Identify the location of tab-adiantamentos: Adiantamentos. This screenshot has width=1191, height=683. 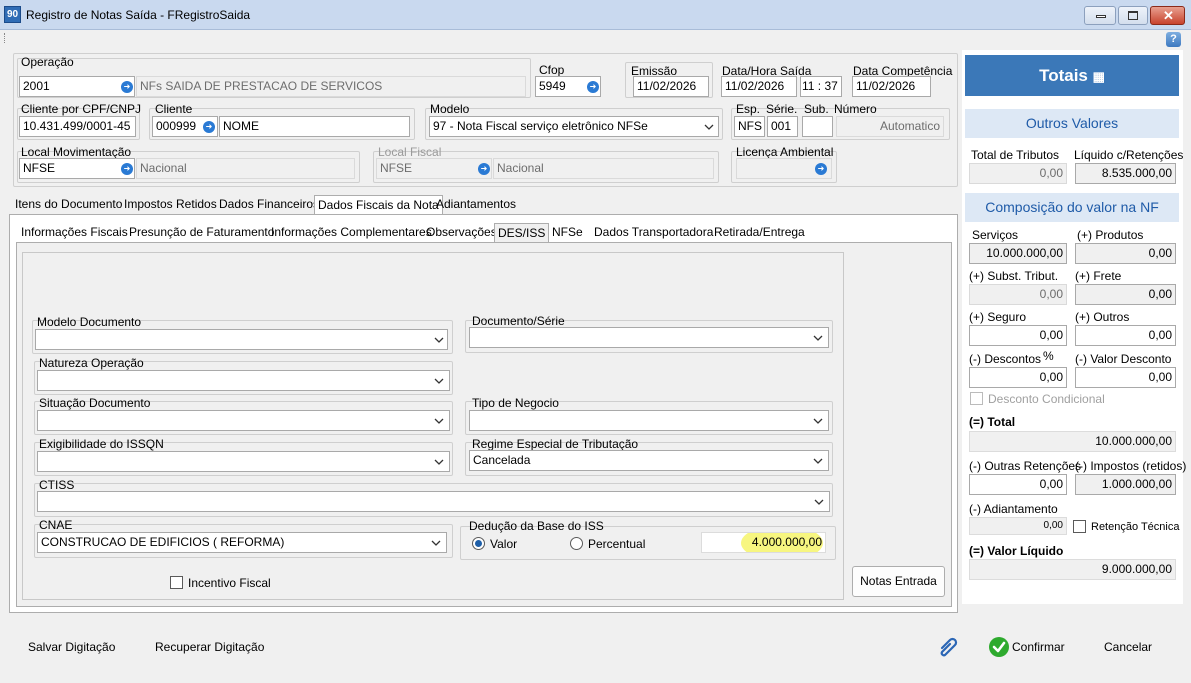
(476, 205).